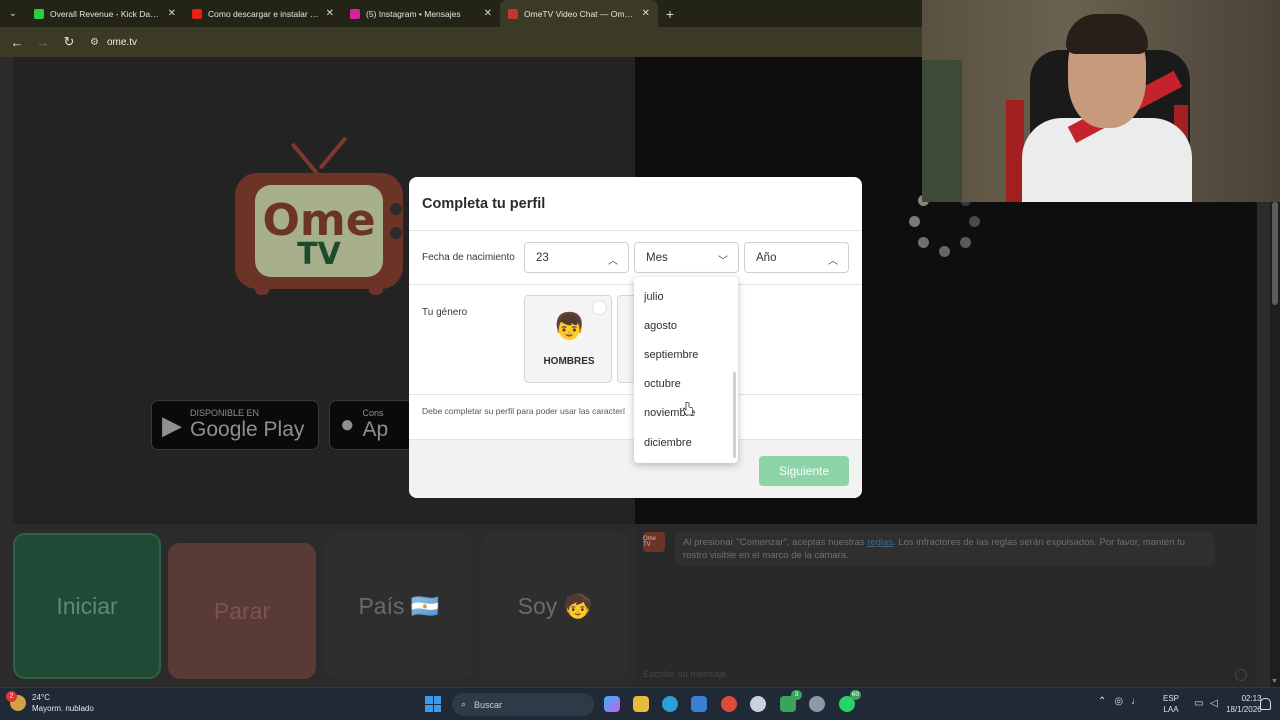 Image resolution: width=1280 pixels, height=720 pixels. What do you see at coordinates (682, 413) in the screenshot?
I see `month-option: noviembre` at bounding box center [682, 413].